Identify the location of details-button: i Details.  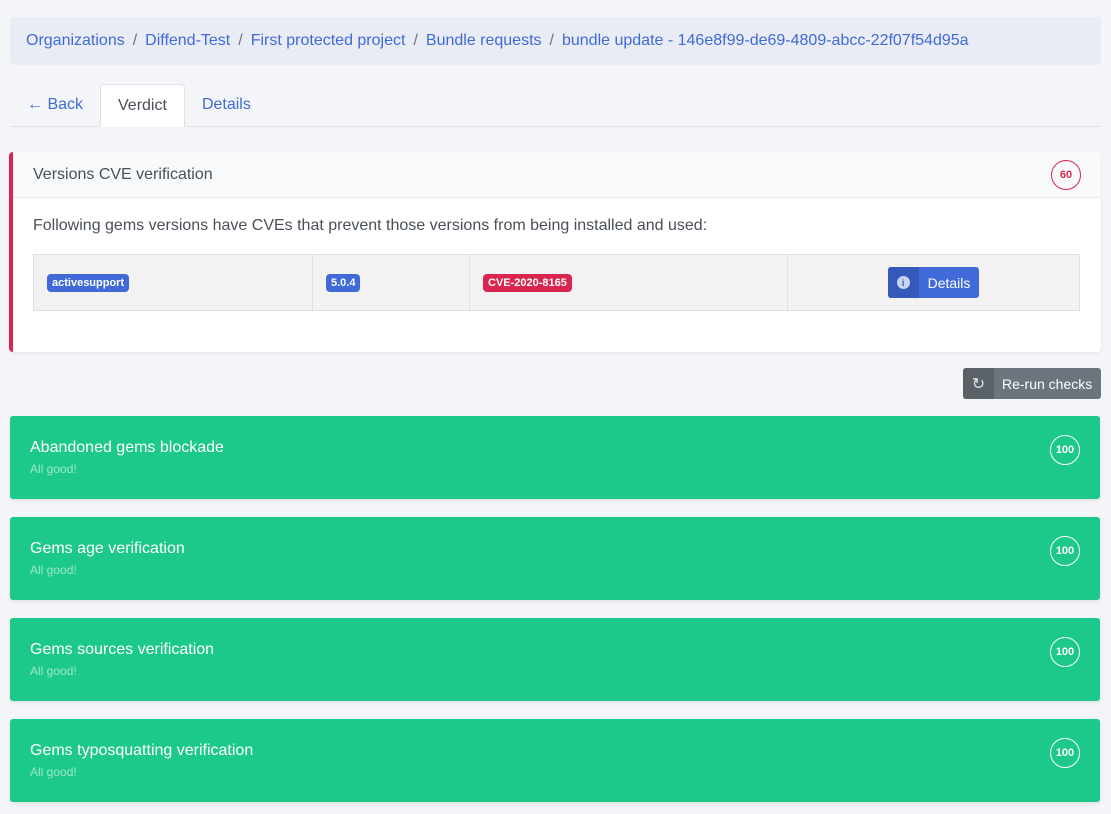
(933, 282).